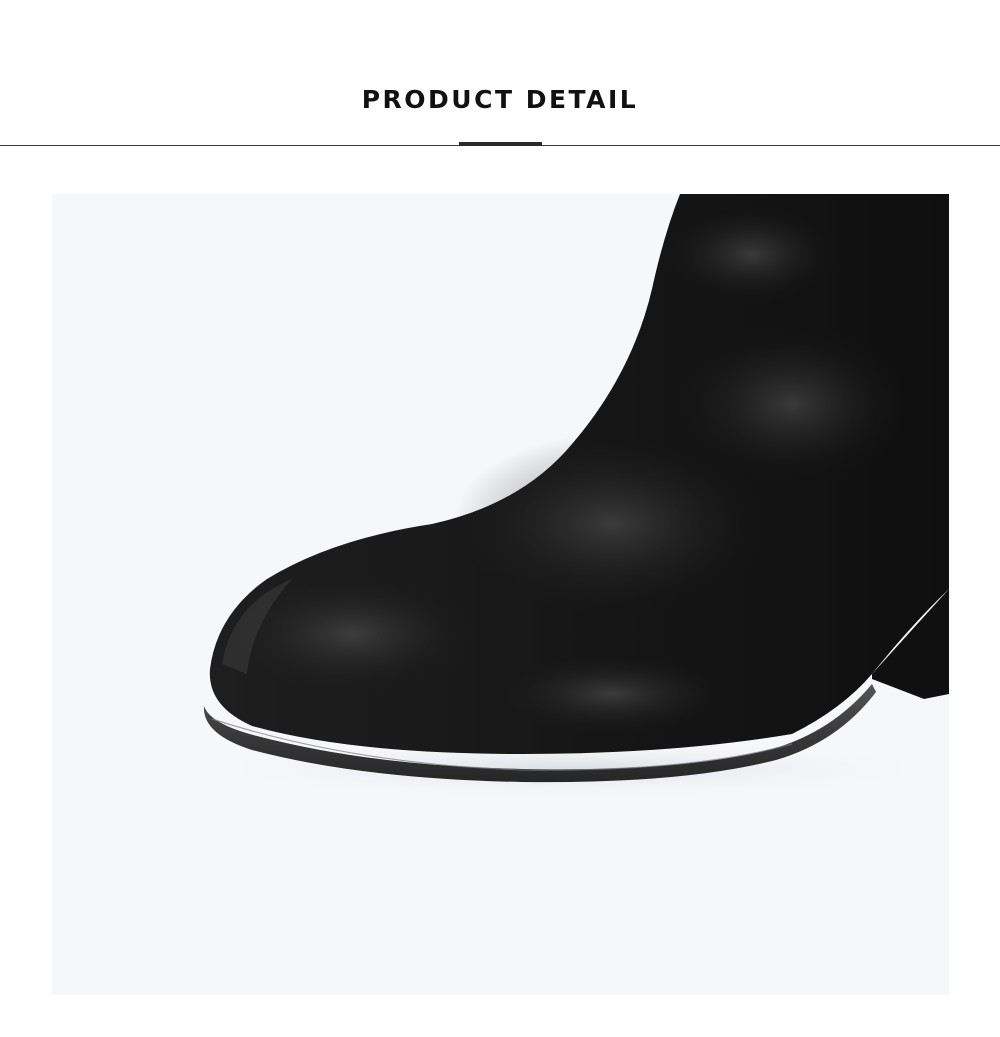 The height and width of the screenshot is (1037, 1000). What do you see at coordinates (500, 99) in the screenshot?
I see `page-title: PRODUCT DETAIL` at bounding box center [500, 99].